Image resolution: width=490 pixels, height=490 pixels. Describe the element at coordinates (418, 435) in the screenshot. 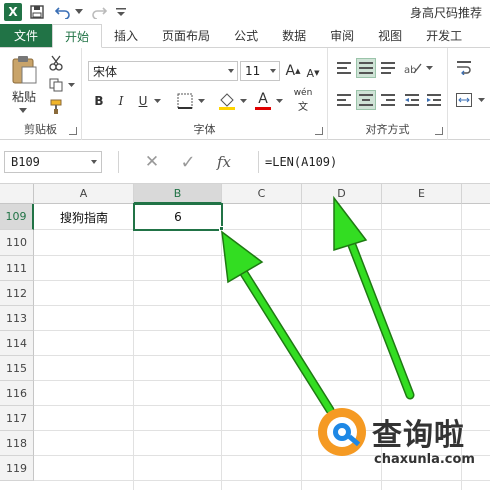

I see `watermark-brand: 查询啦` at that location.